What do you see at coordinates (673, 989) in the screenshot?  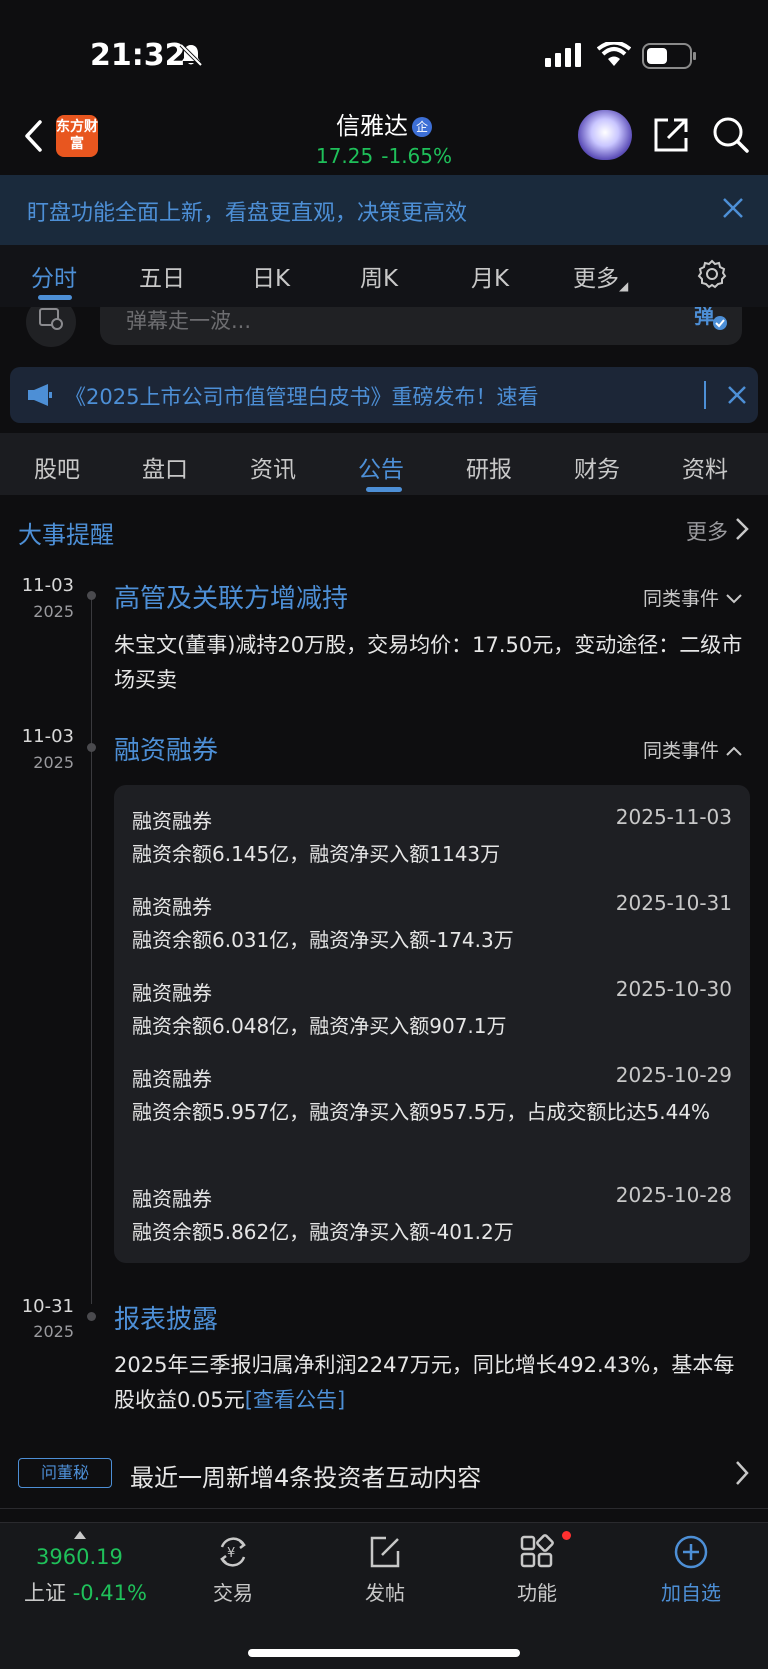 I see `list-item-date: 2025-10-30` at bounding box center [673, 989].